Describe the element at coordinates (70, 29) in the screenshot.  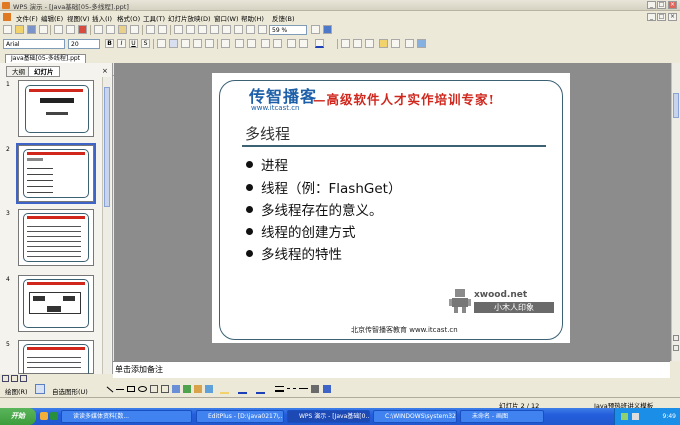
I see `preview-icon` at that location.